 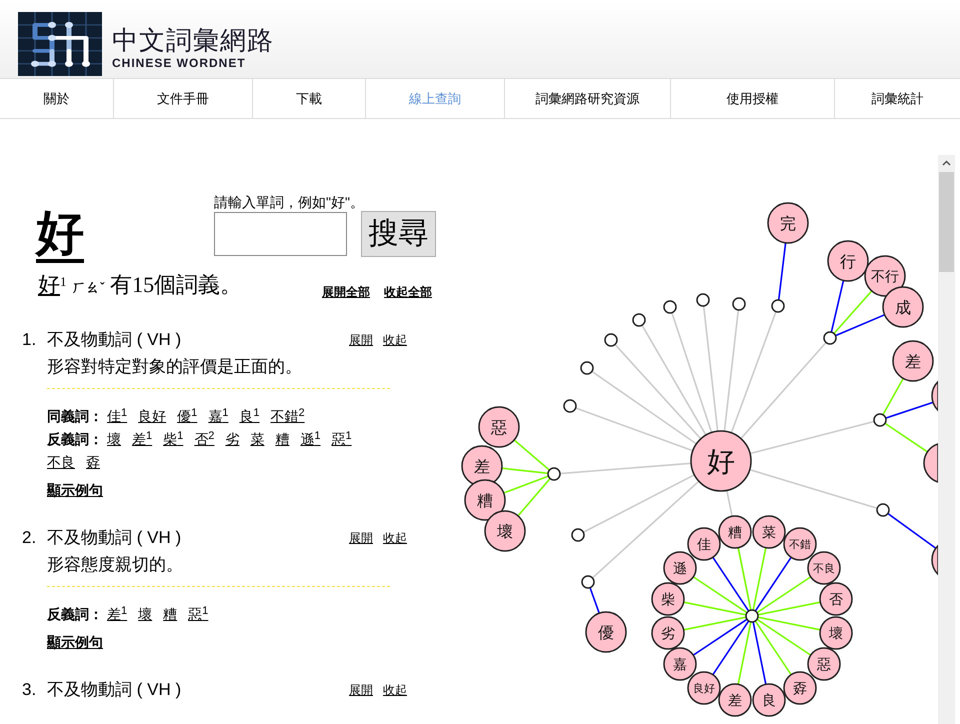 I want to click on sense-count-text: 好$^{1}$ ㄏㄠˇ 有15個詞義。, so click(x=141, y=285).